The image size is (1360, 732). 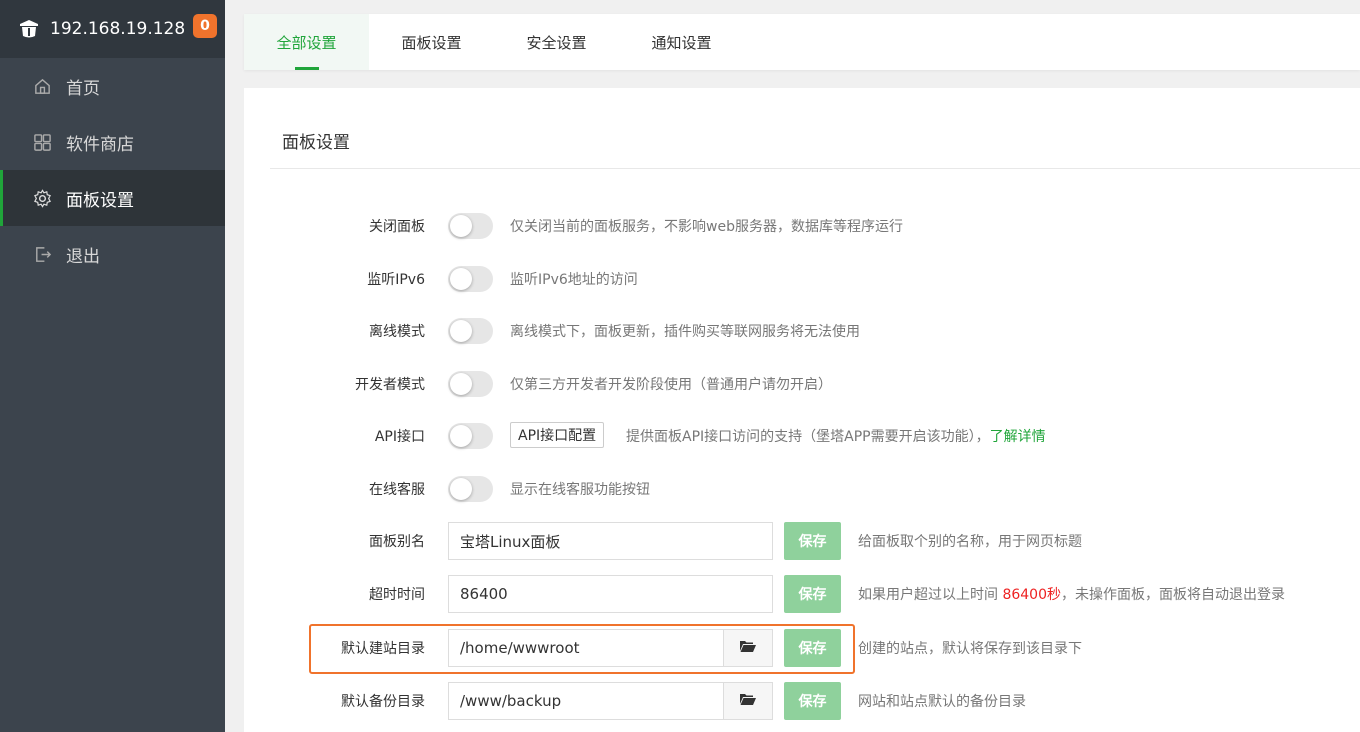 What do you see at coordinates (1018, 437) in the screenshot?
I see `learn-more-link: 了解详情` at bounding box center [1018, 437].